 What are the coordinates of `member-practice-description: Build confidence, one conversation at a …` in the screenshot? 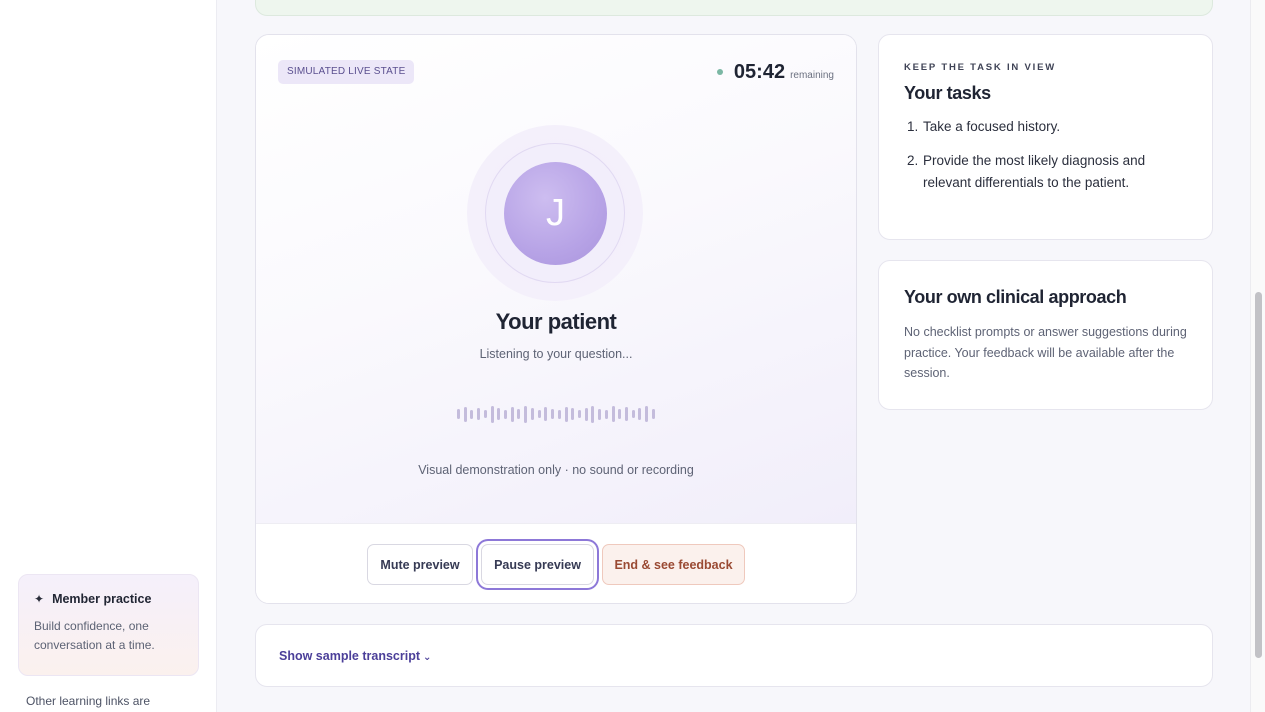 It's located at (94, 635).